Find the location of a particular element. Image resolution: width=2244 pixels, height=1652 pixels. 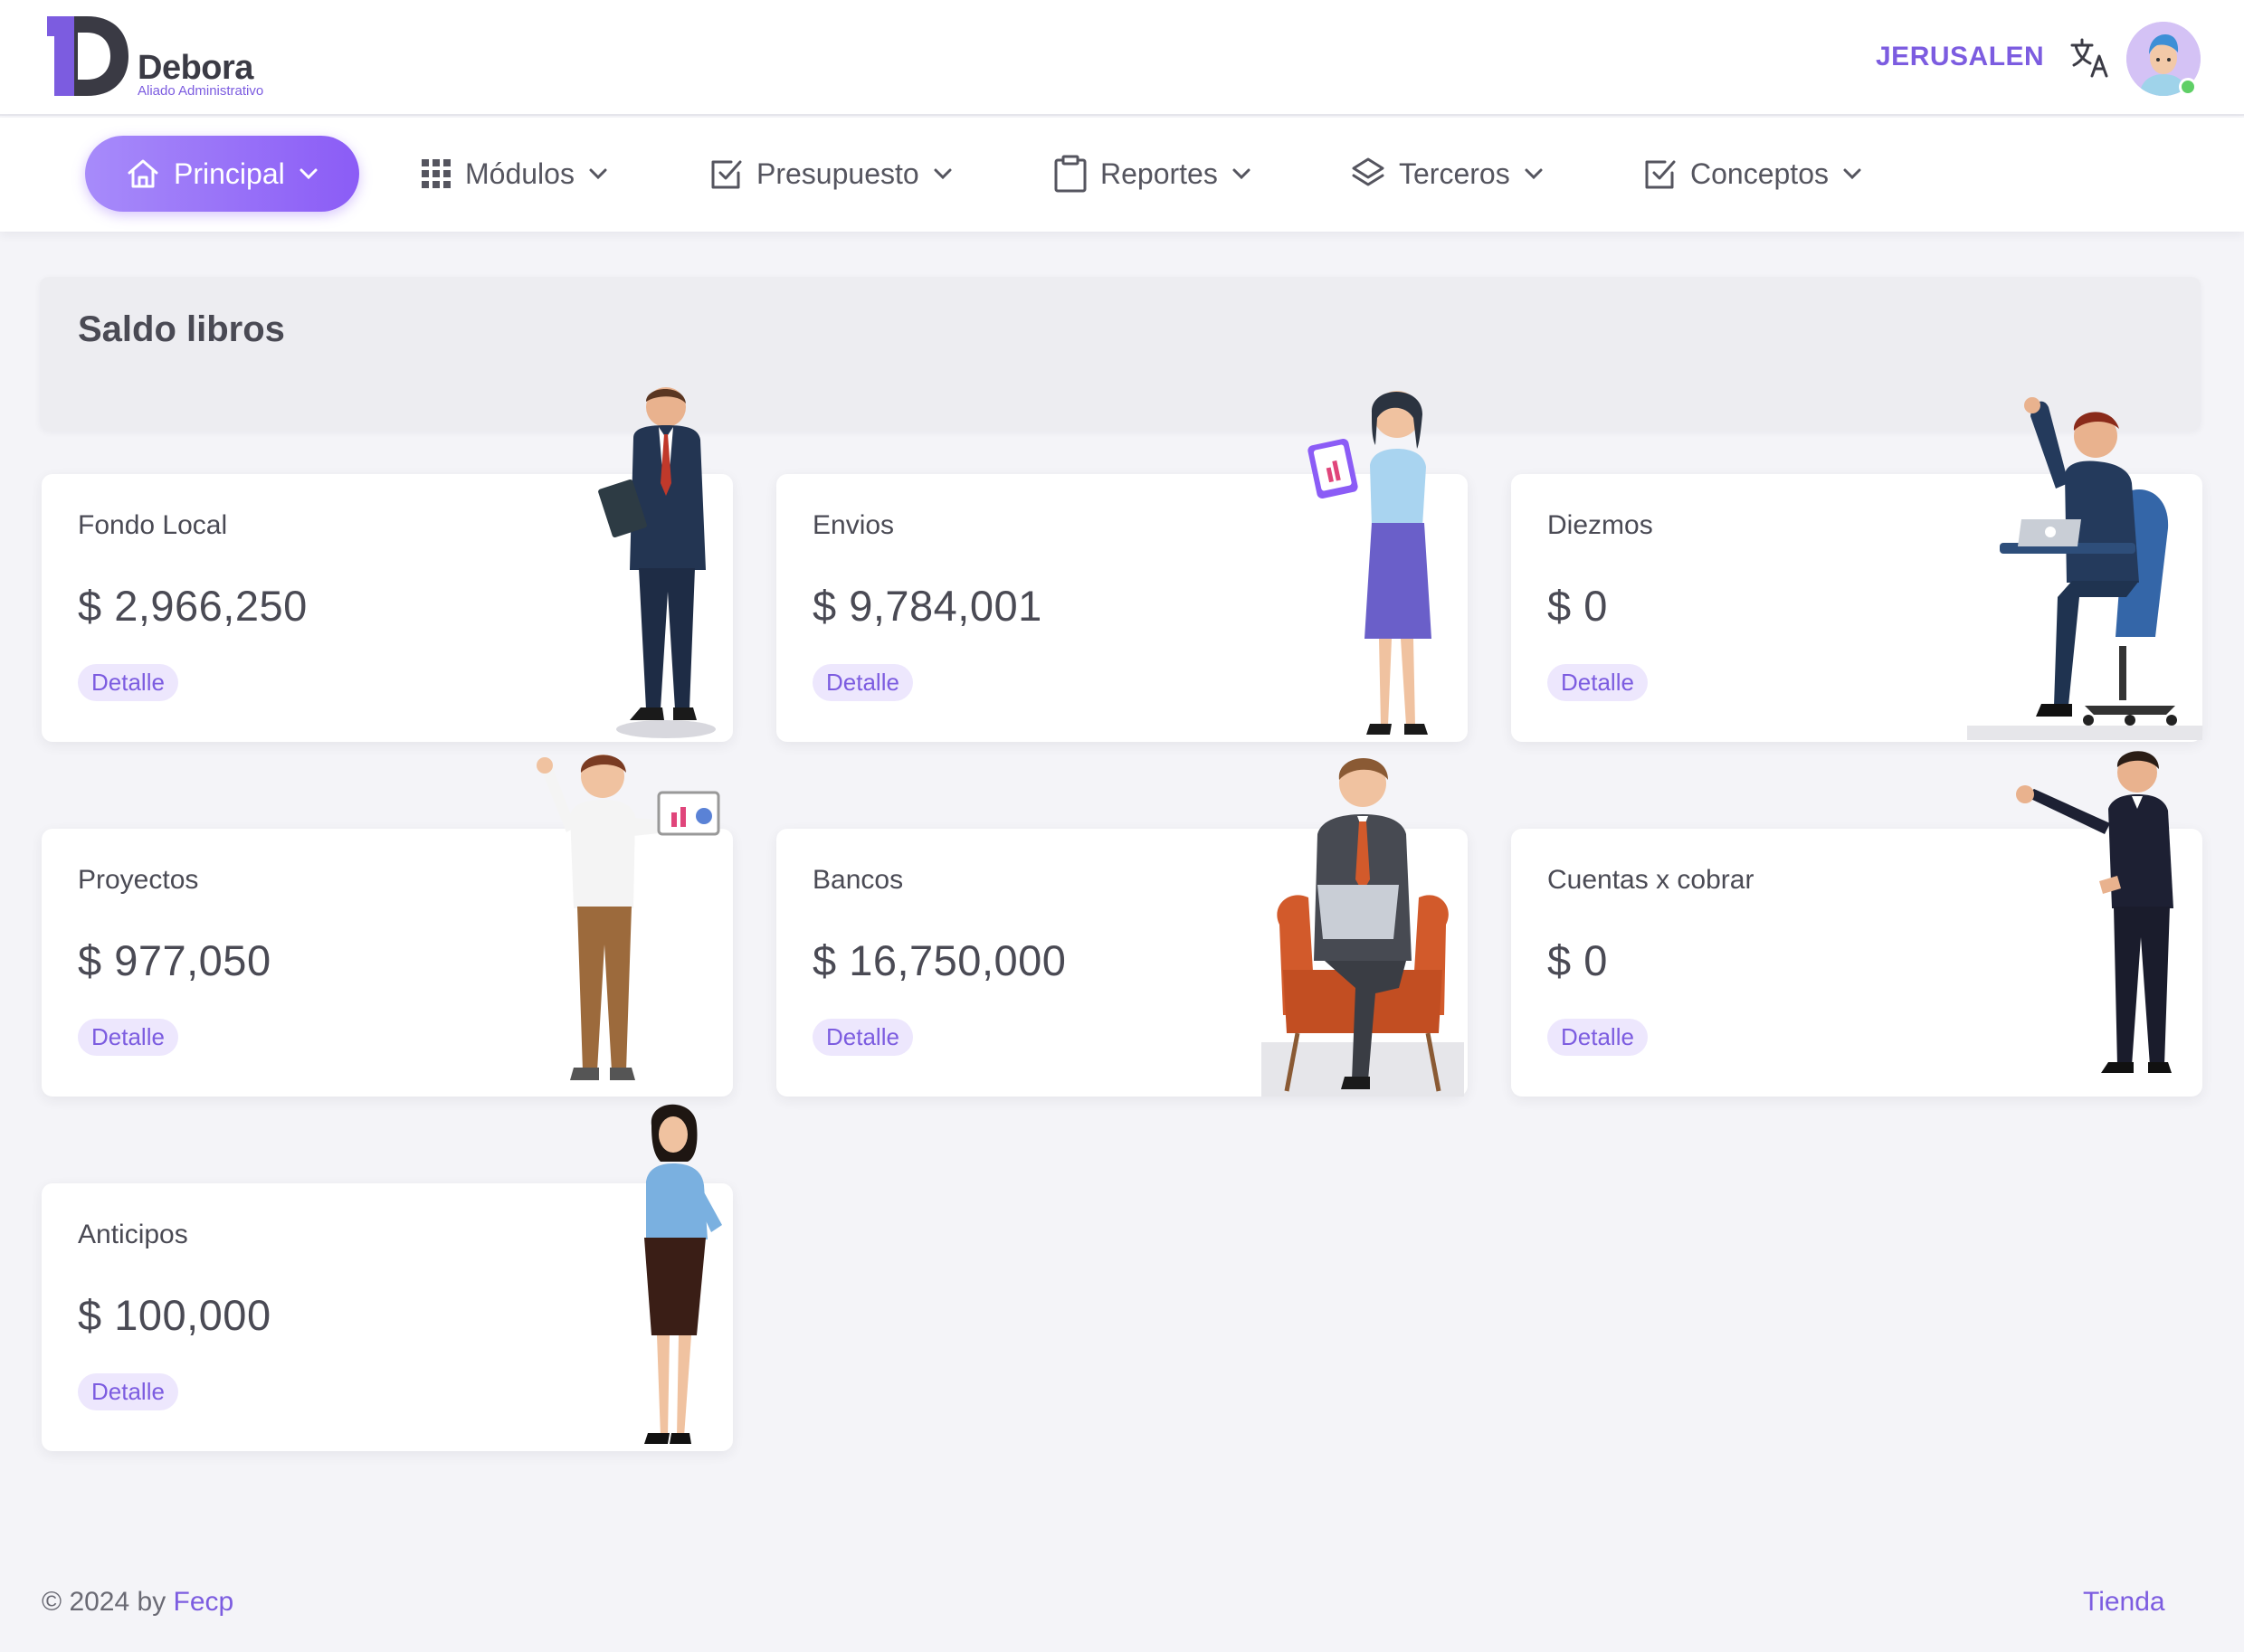

balance-card-cuentas-x-cobrar: Cuentas x cobrar $ 0 Detalle is located at coordinates (1856, 924).